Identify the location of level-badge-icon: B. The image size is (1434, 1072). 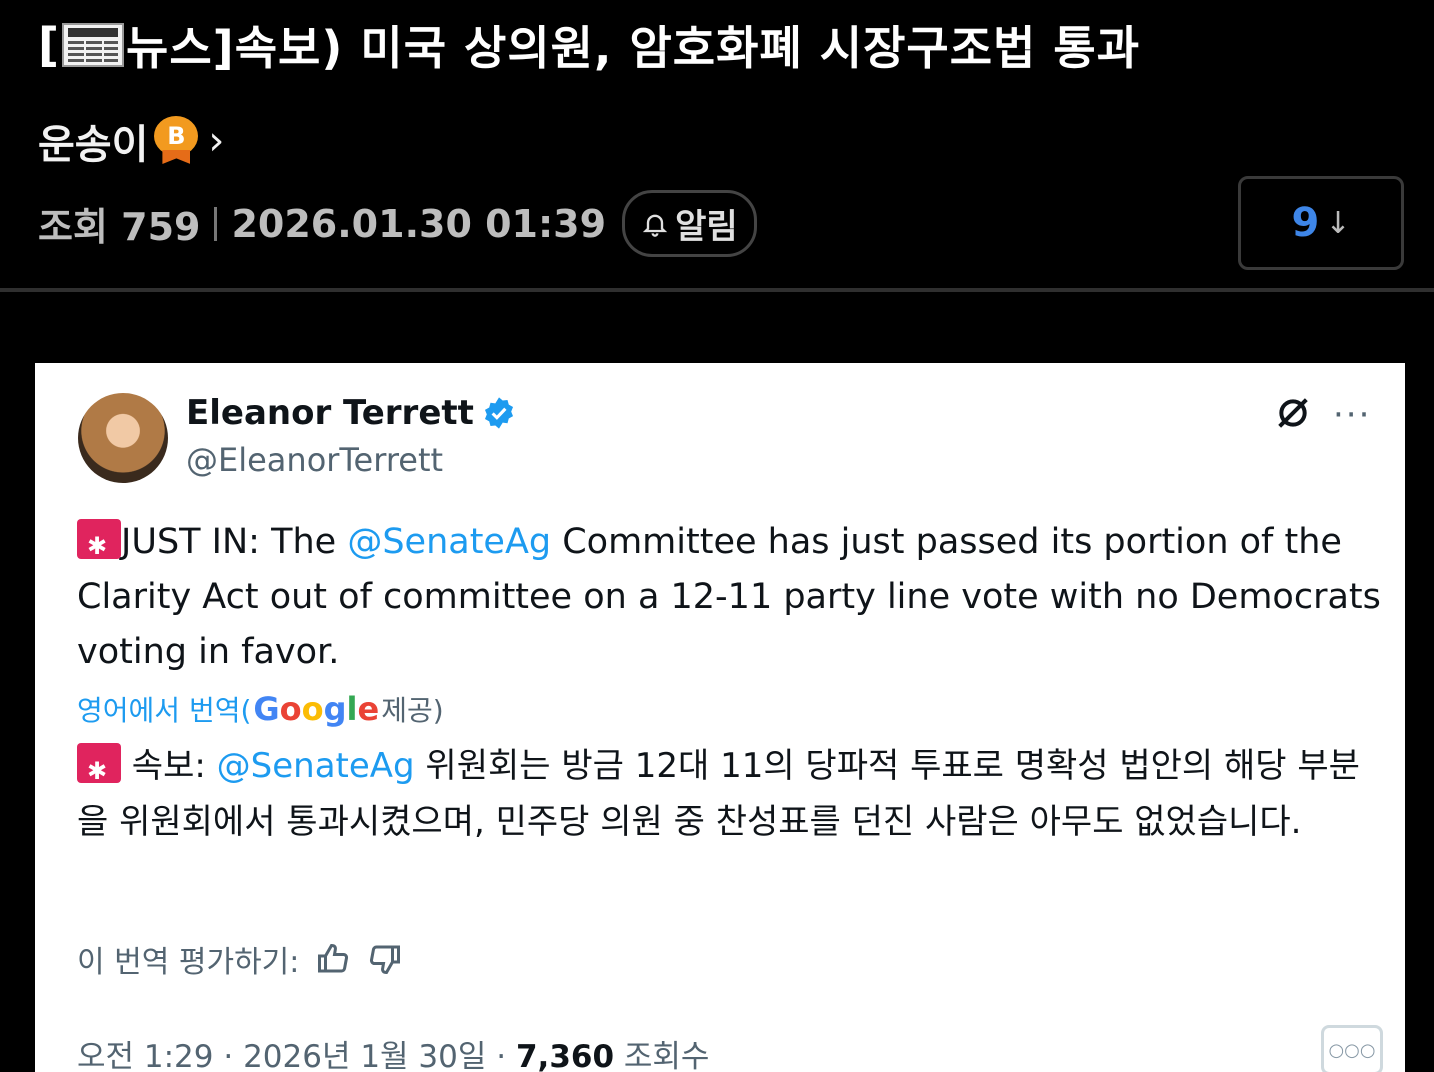
(176, 141).